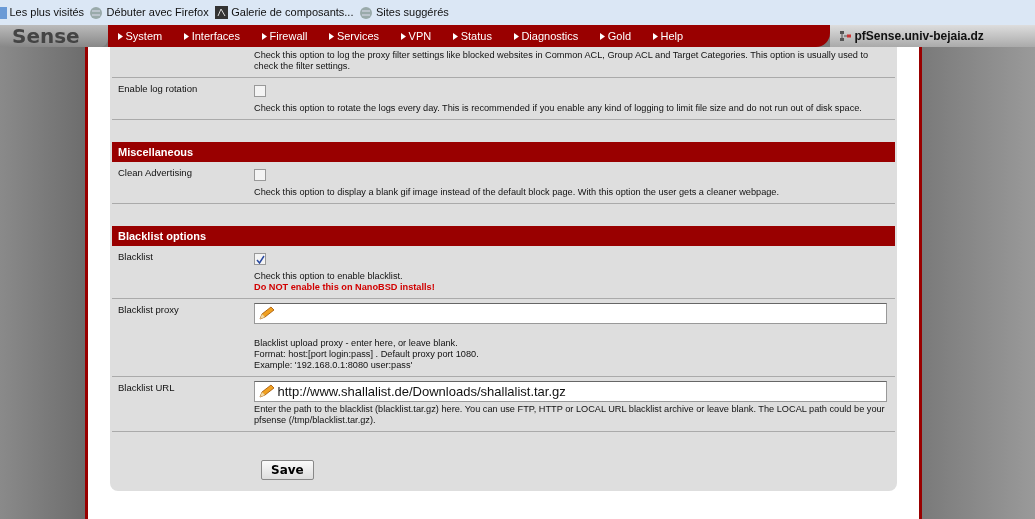 The height and width of the screenshot is (519, 1035). What do you see at coordinates (503, 236) in the screenshot?
I see `section-header: Blacklist options` at bounding box center [503, 236].